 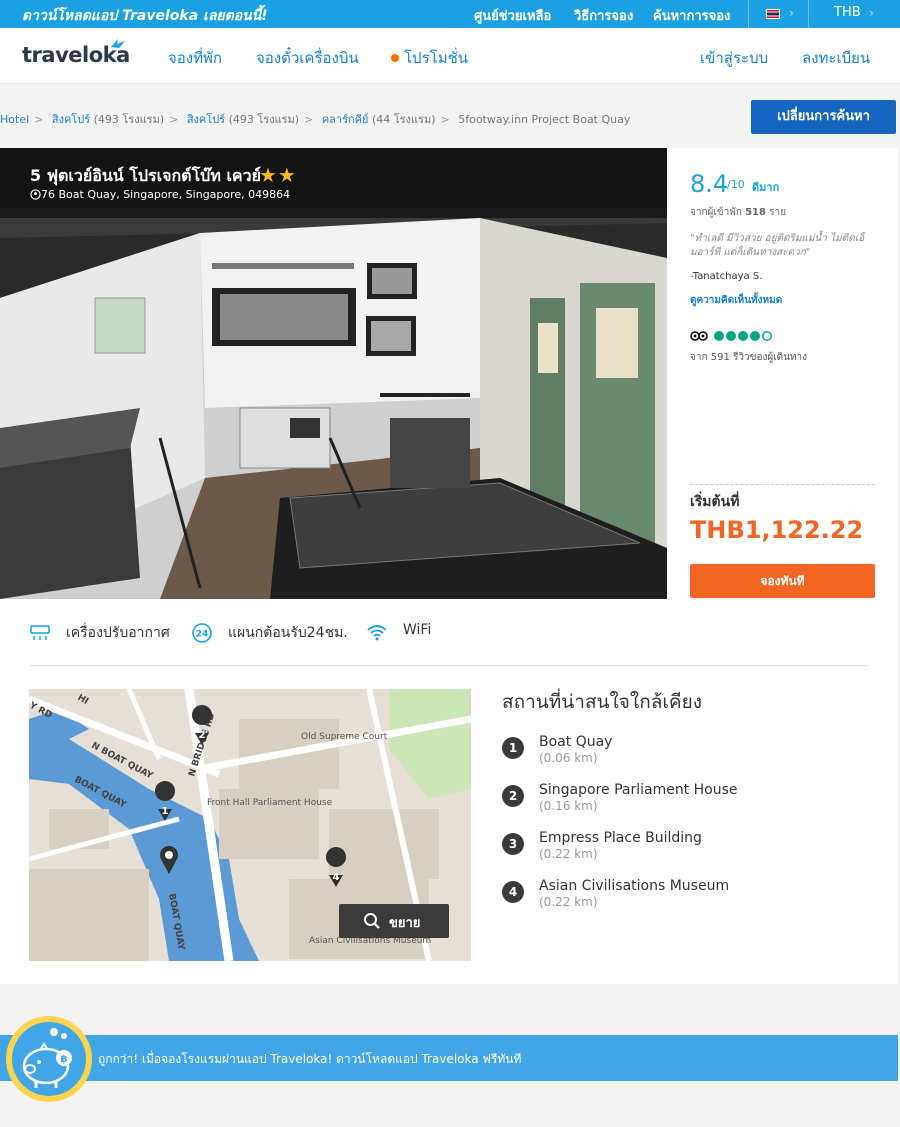 I want to click on how-to-book-link: วิธีการจอง, so click(x=603, y=15).